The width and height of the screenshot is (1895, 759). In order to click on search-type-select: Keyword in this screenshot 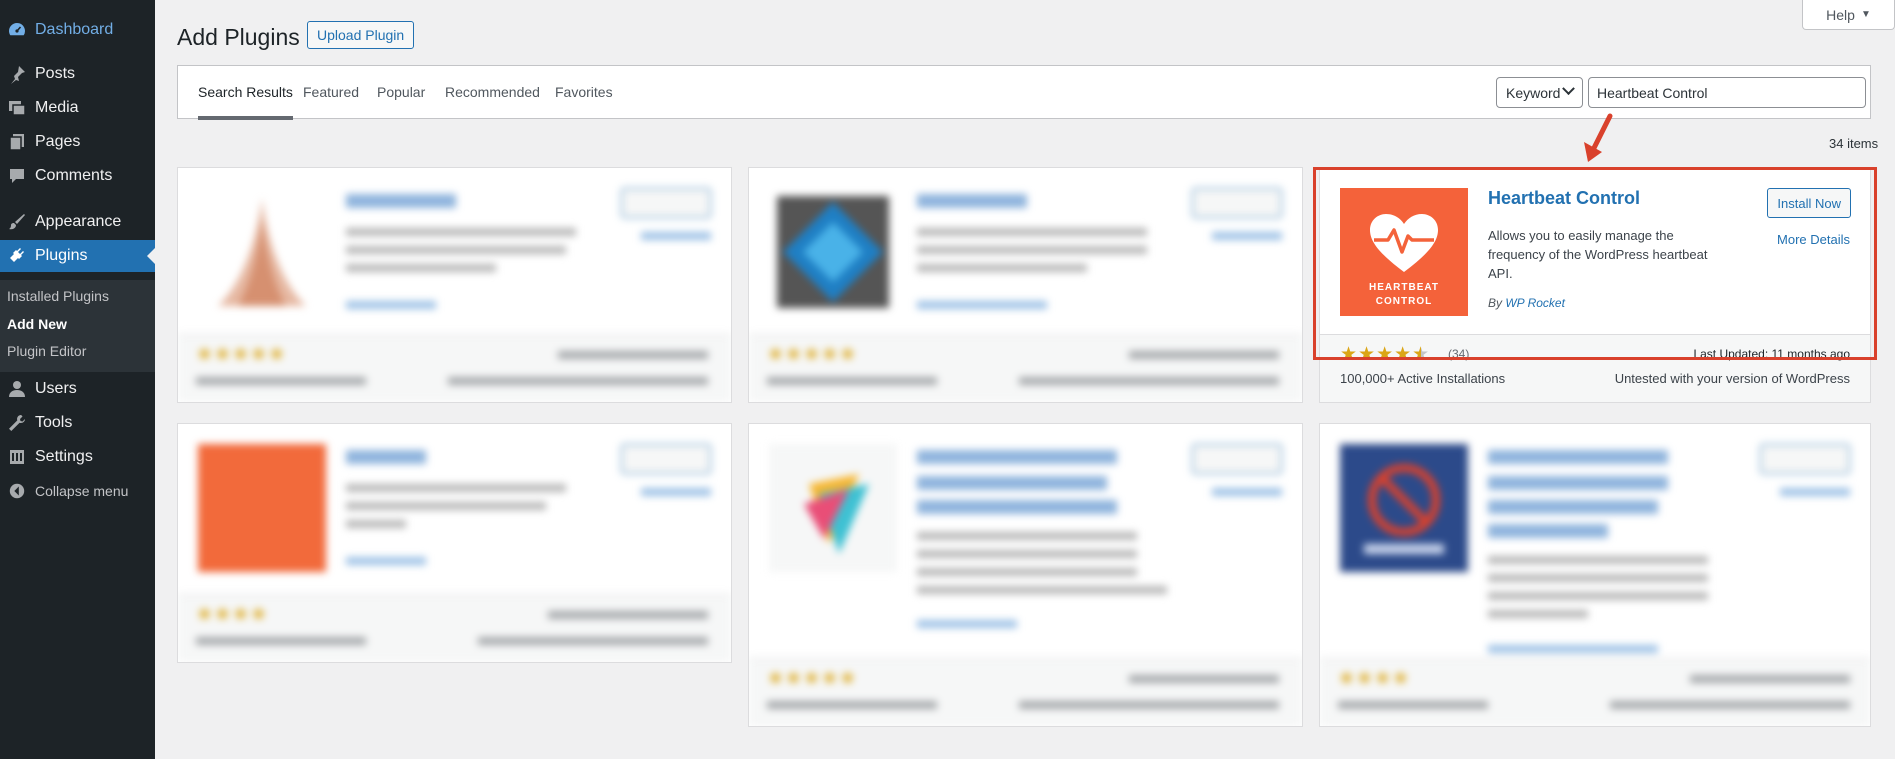, I will do `click(1539, 92)`.